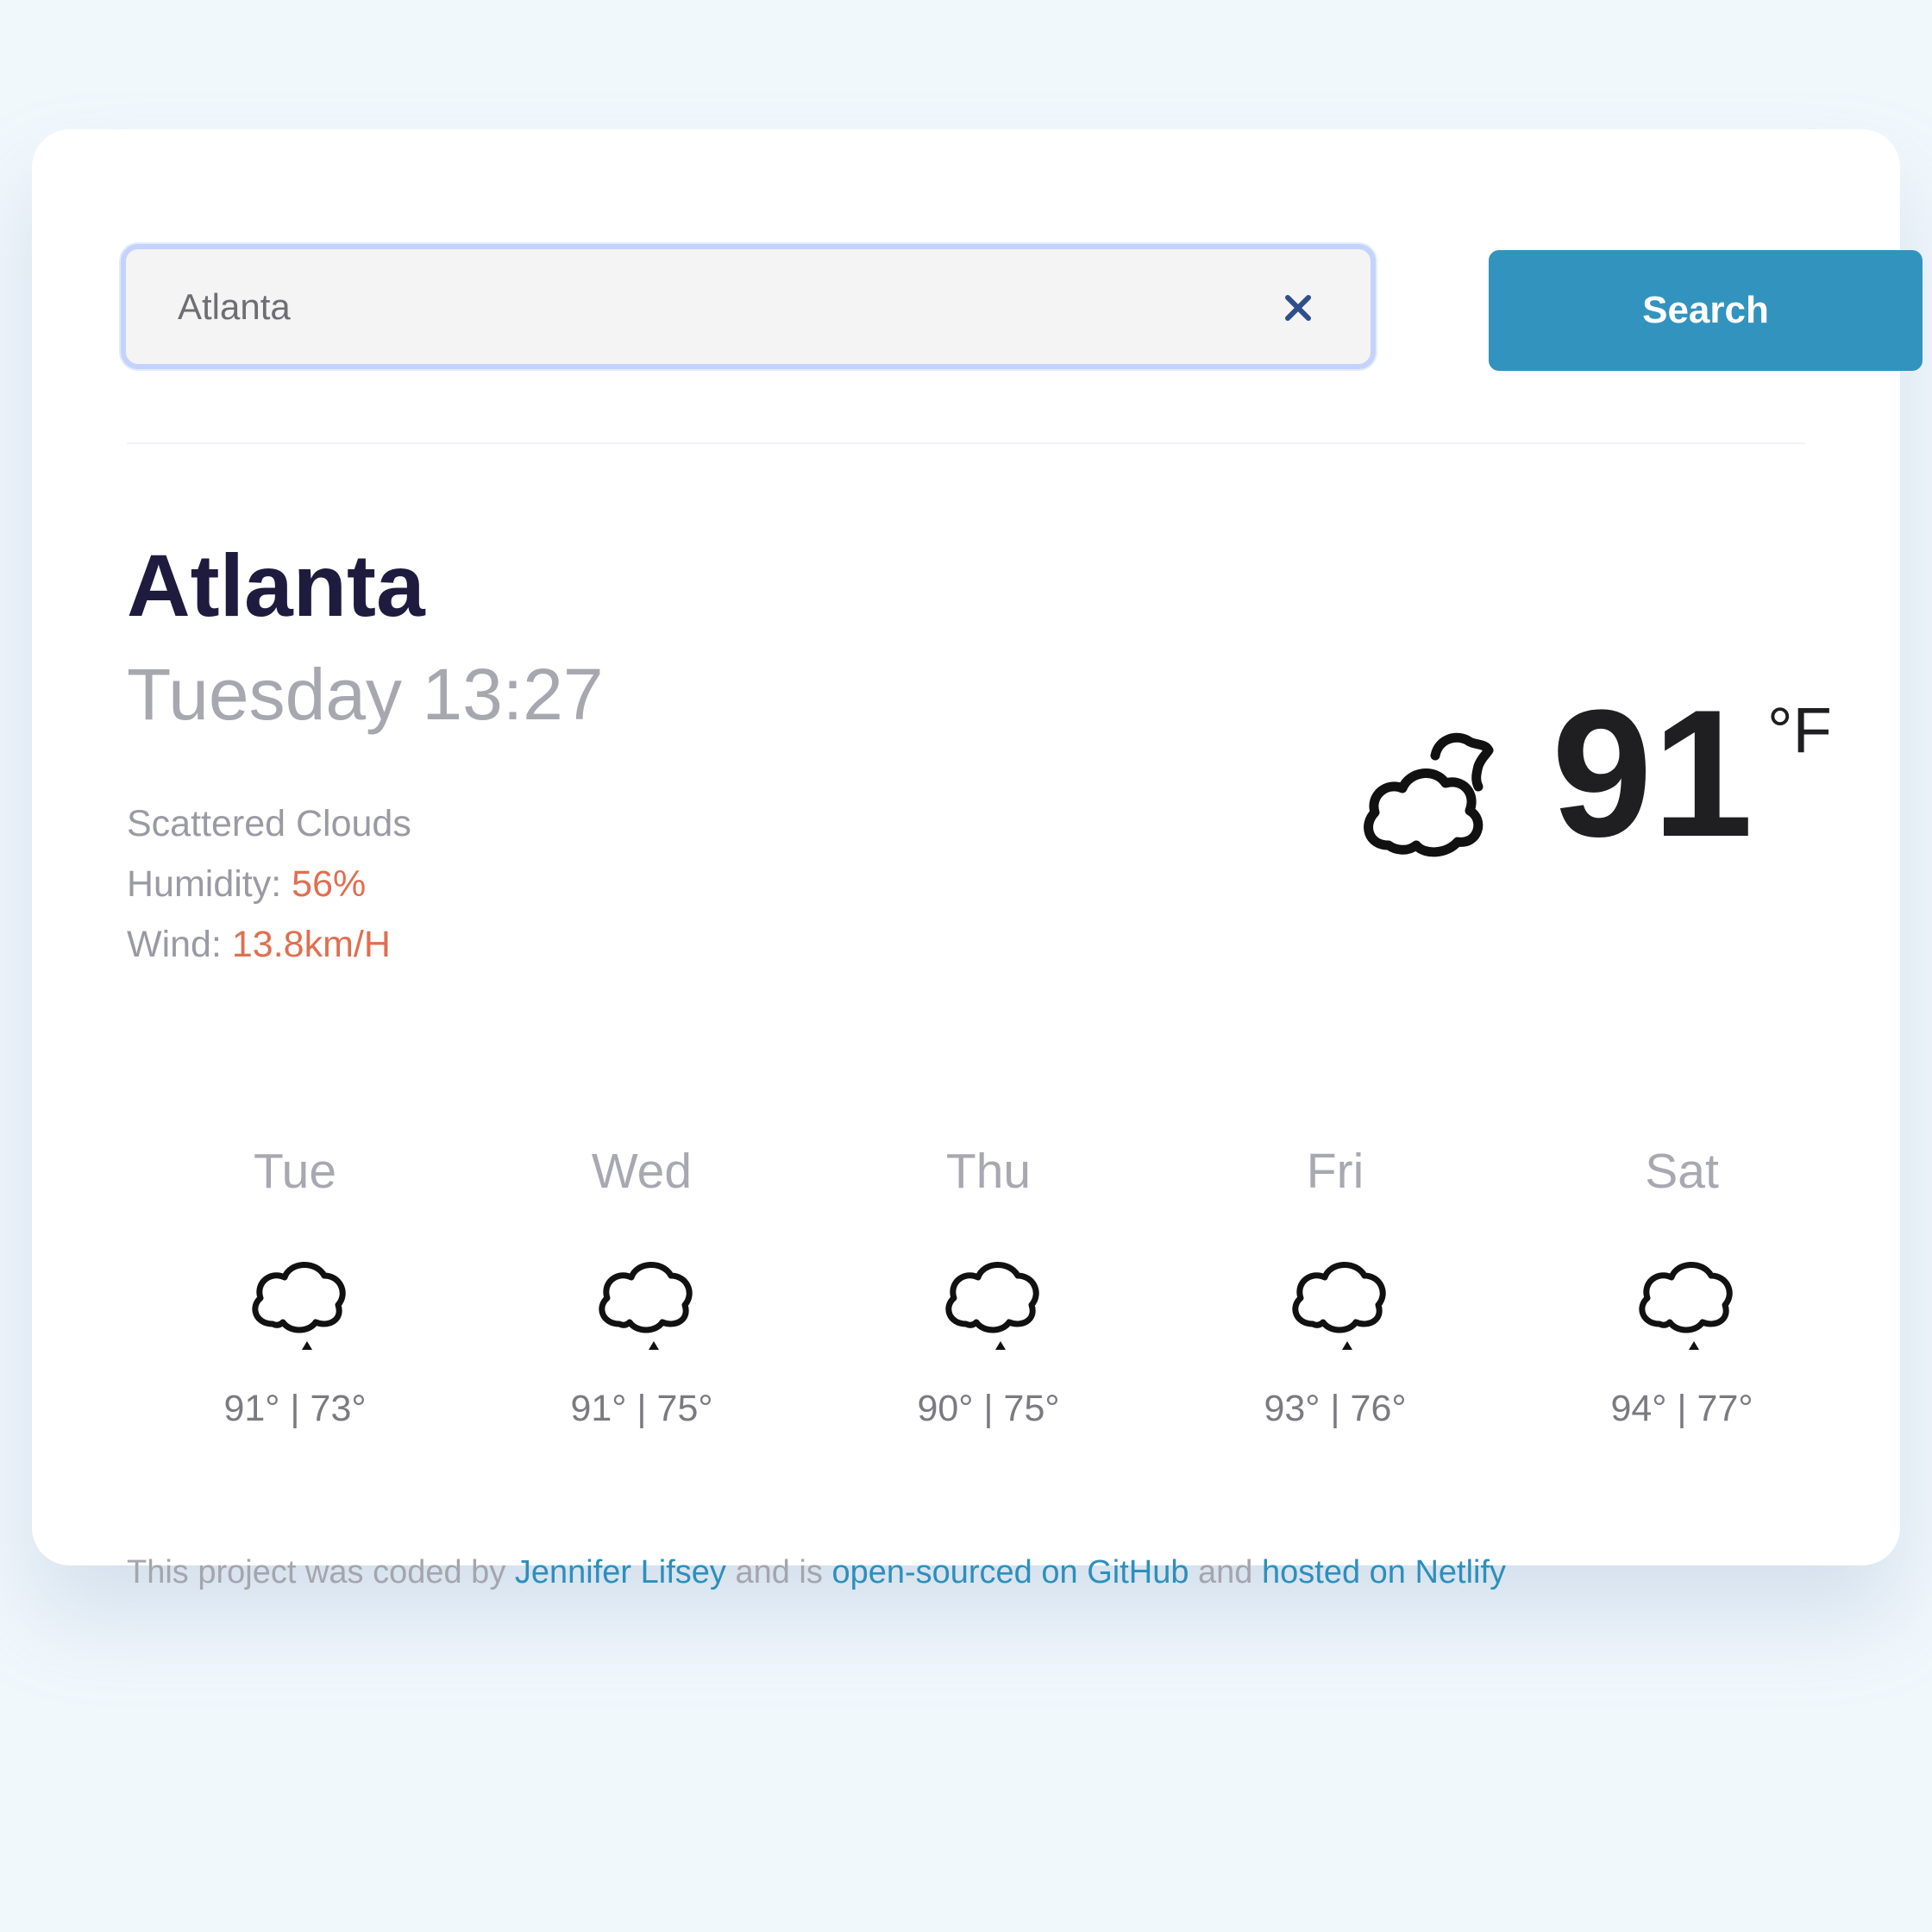 This screenshot has height=1932, width=1932. What do you see at coordinates (1335, 1172) in the screenshot?
I see `forecast-day-name: Fri` at bounding box center [1335, 1172].